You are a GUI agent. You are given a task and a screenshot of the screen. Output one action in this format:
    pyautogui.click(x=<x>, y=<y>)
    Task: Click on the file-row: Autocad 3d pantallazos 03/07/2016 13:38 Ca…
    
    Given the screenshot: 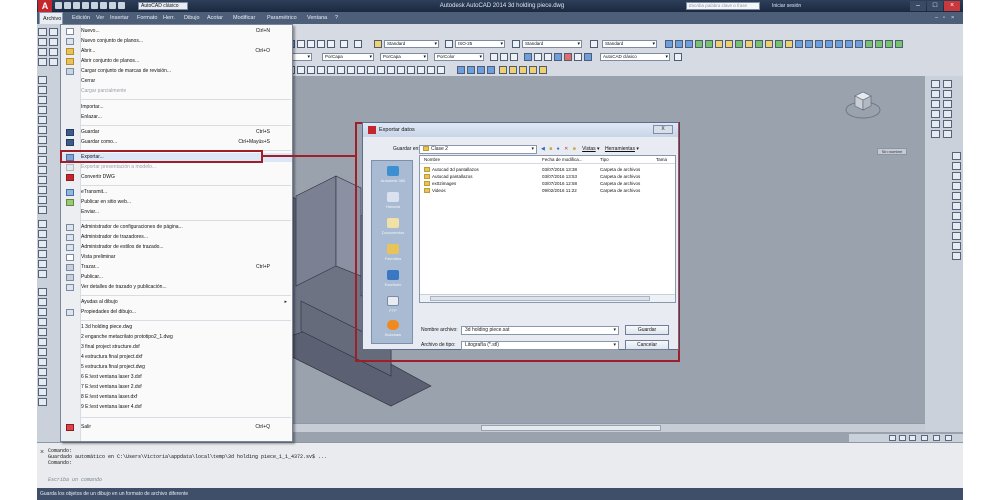 What is the action you would take?
    pyautogui.click(x=547, y=169)
    